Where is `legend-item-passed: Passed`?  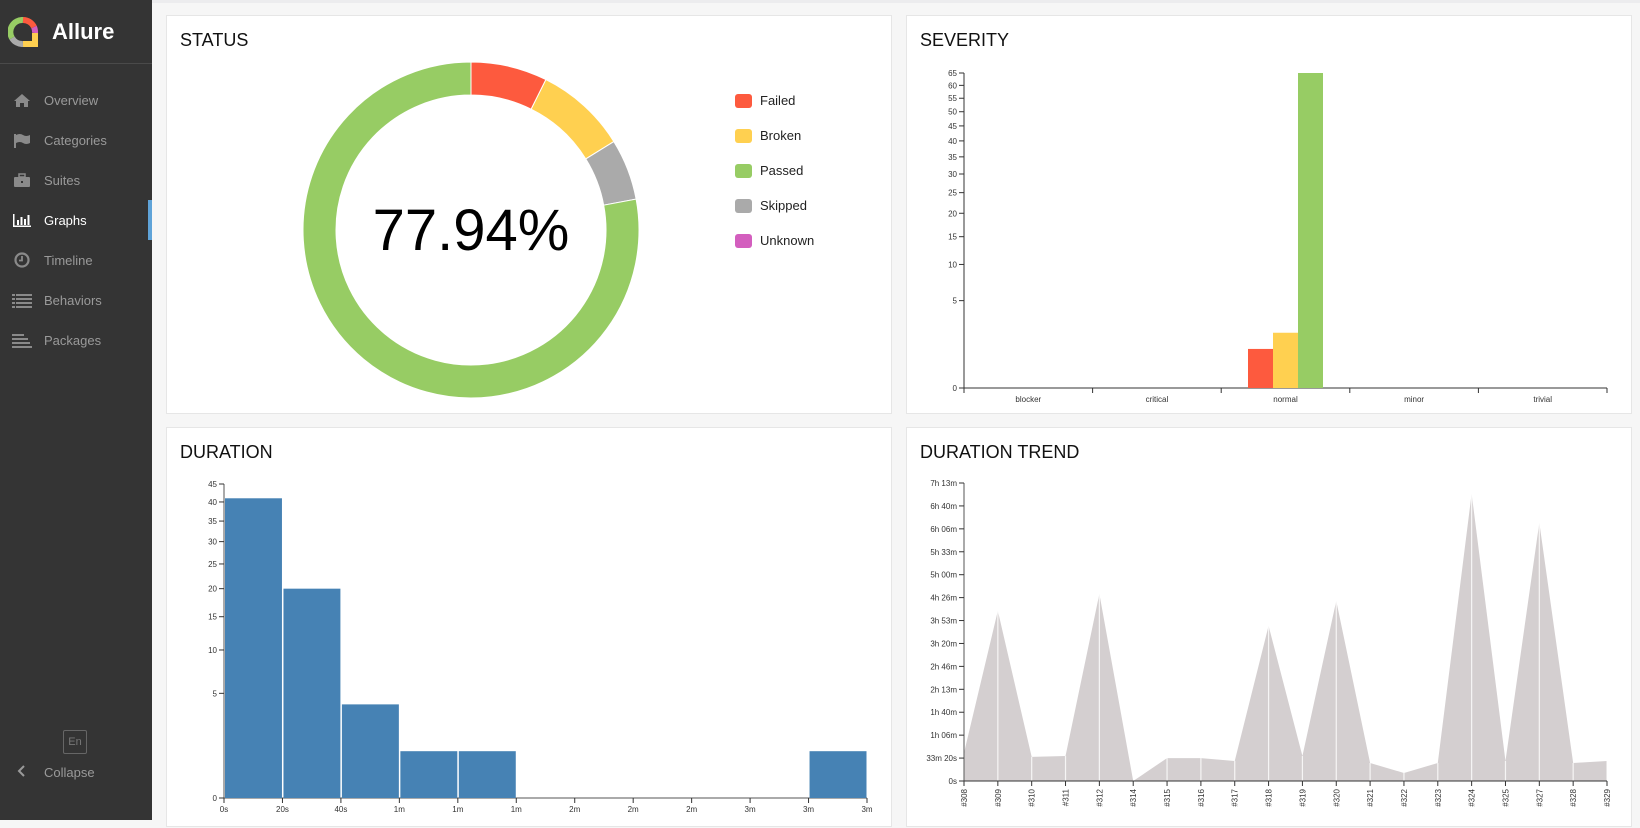 legend-item-passed: Passed is located at coordinates (769, 170).